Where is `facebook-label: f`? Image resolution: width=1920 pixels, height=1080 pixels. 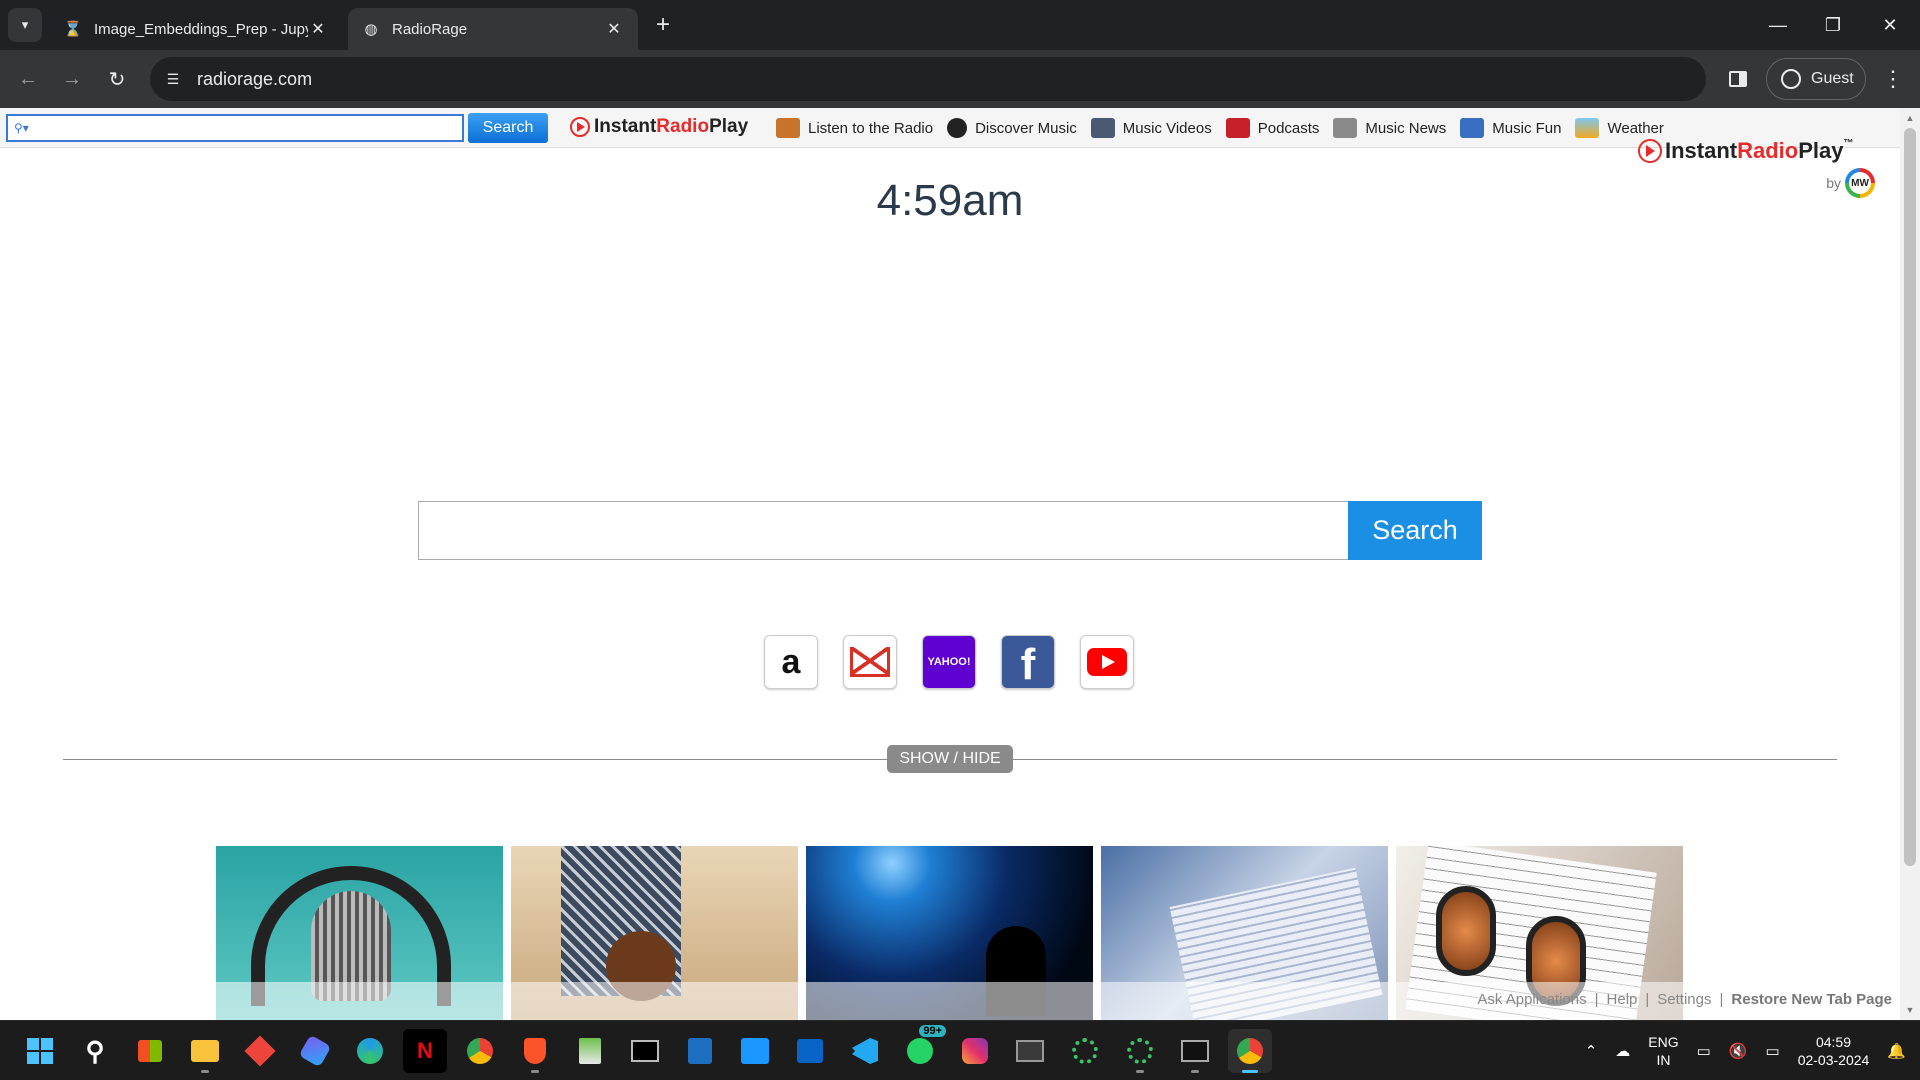 facebook-label: f is located at coordinates (1028, 664).